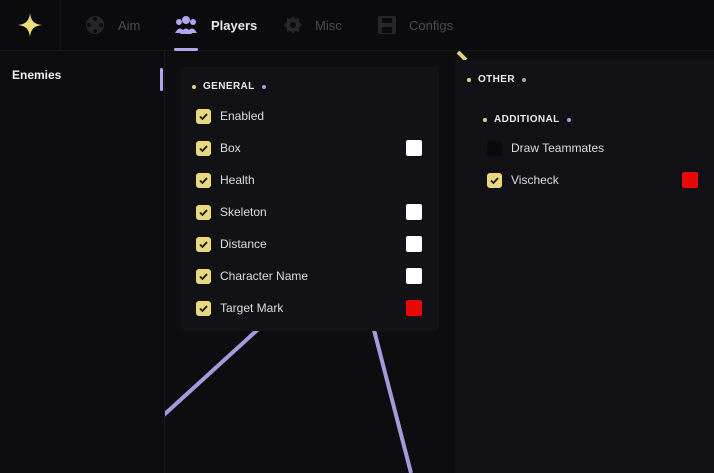  I want to click on distance-checkbox, so click(203, 244).